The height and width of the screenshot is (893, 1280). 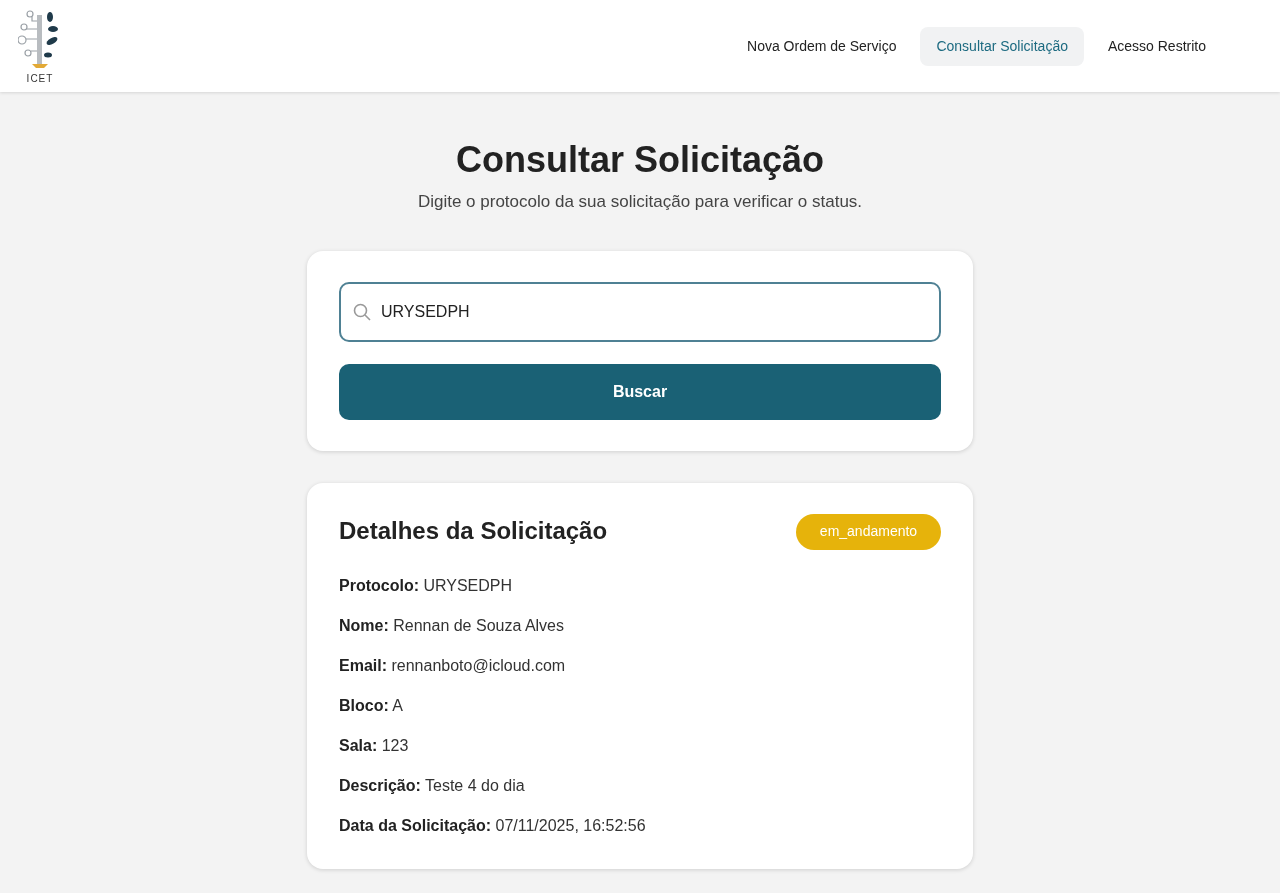 I want to click on detail-row-text: Bloco: A, so click(x=371, y=705).